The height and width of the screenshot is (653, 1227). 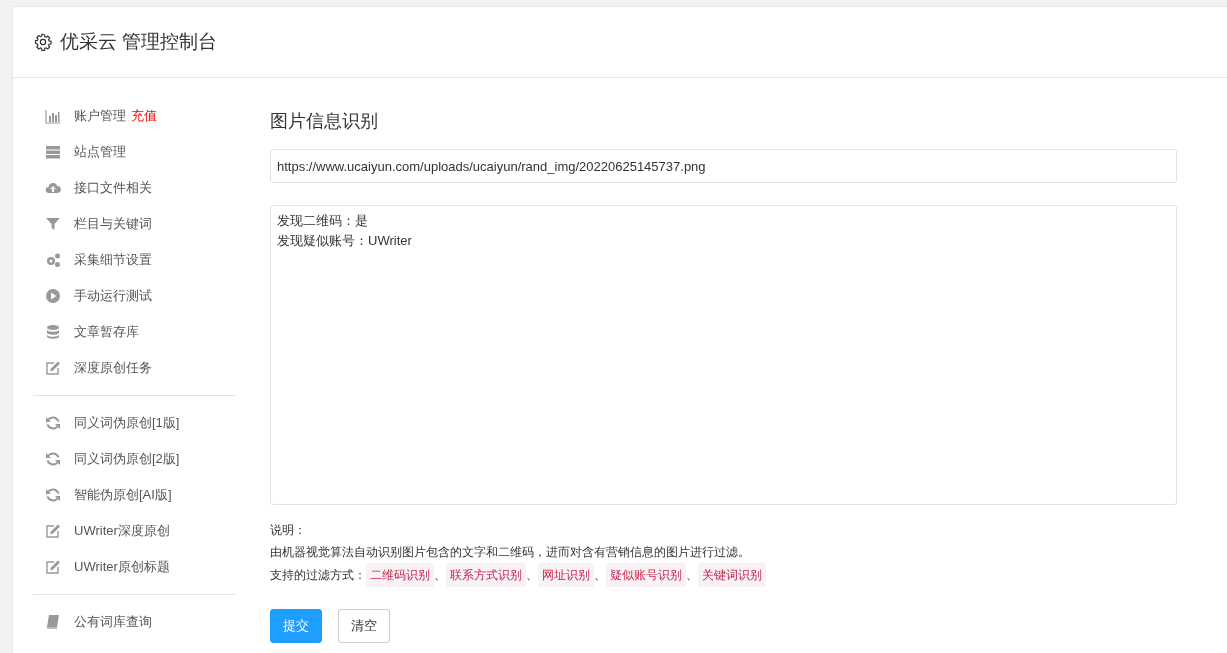 What do you see at coordinates (53, 332) in the screenshot?
I see `database-icon` at bounding box center [53, 332].